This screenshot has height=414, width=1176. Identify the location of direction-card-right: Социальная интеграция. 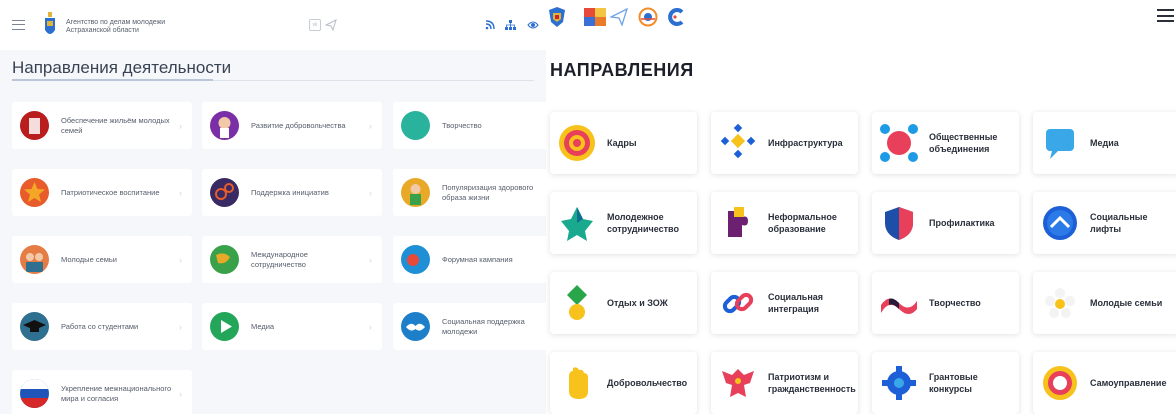
(784, 303).